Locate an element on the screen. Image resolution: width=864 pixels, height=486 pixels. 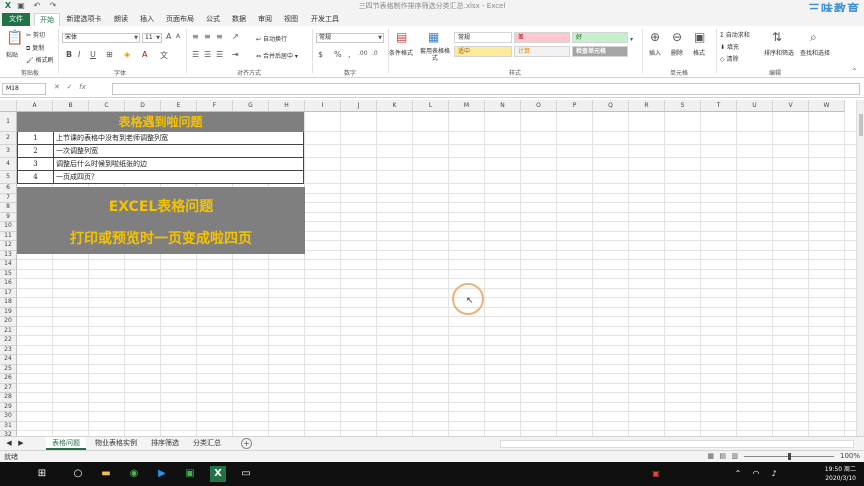
font-name-select: 宋体 ▼ is located at coordinates (101, 38).